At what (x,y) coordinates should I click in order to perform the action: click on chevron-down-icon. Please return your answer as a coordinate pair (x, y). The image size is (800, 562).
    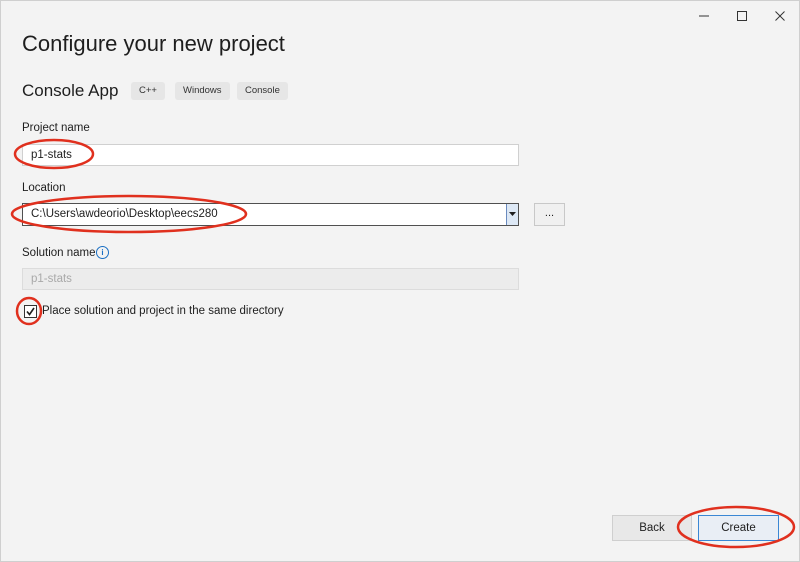
    Looking at the image, I should click on (512, 214).